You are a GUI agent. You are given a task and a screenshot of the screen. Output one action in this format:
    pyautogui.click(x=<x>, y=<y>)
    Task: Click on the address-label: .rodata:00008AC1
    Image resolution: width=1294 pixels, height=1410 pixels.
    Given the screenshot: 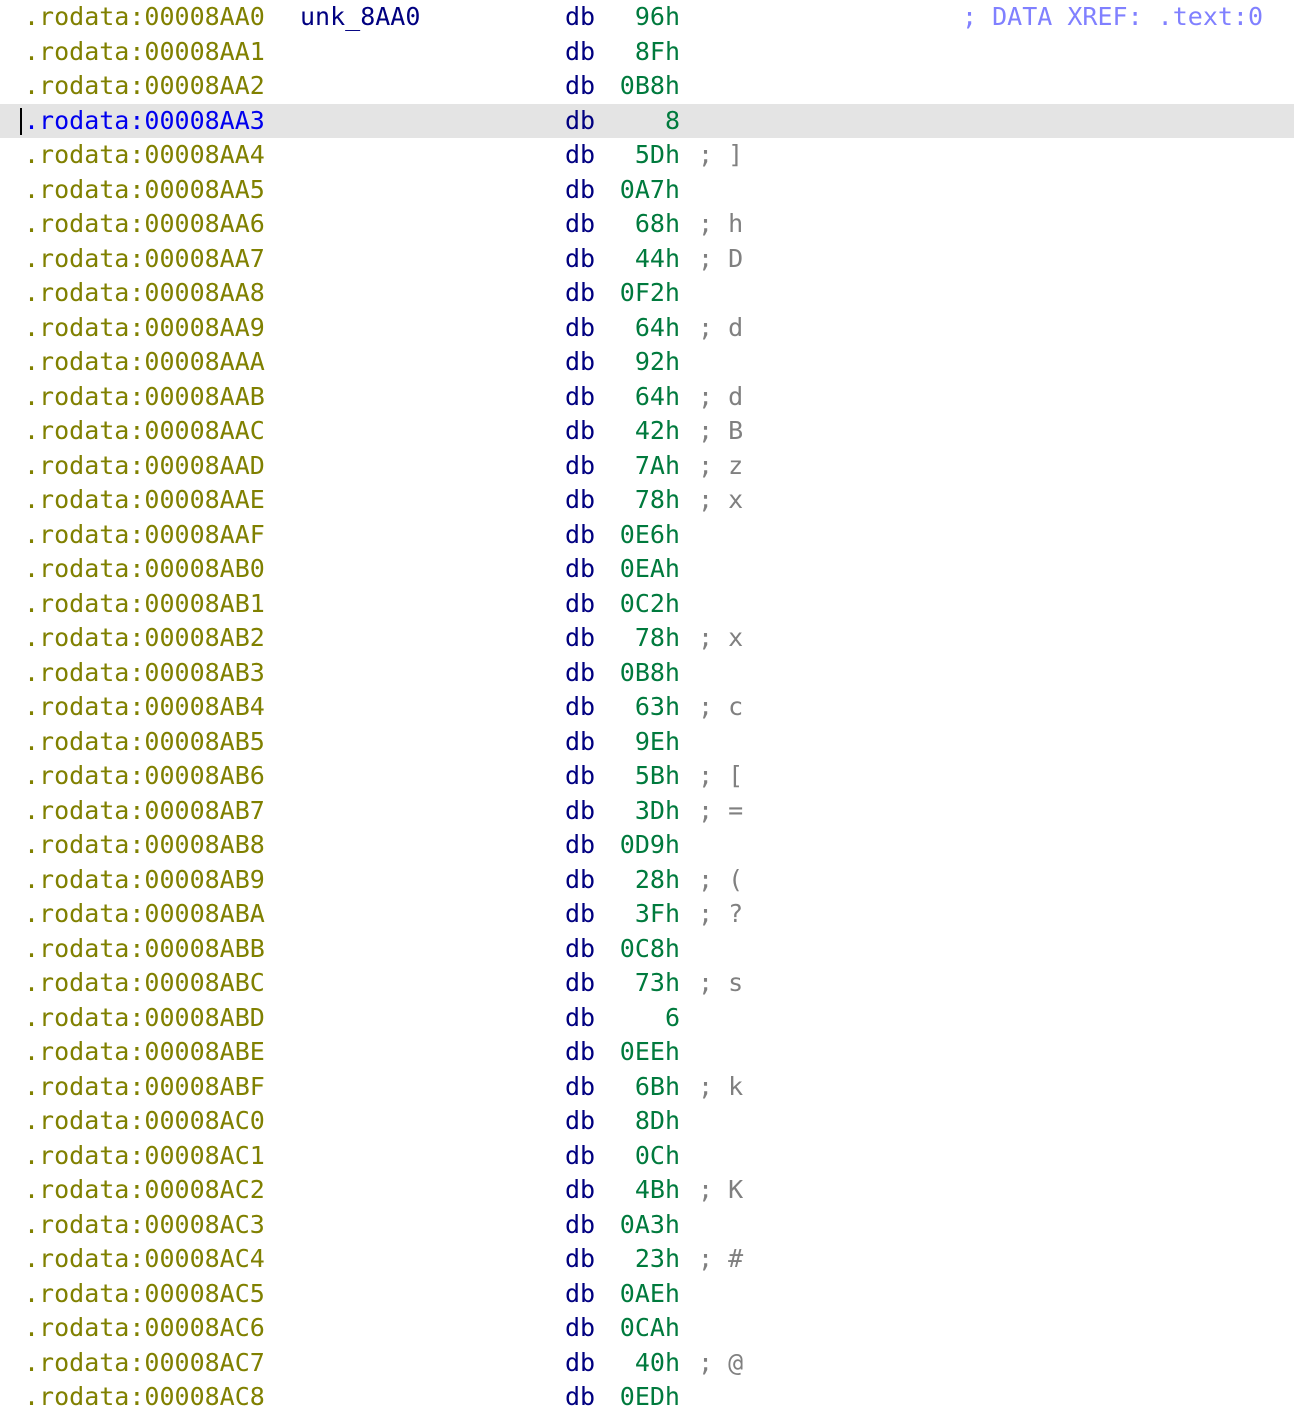 What is the action you would take?
    pyautogui.click(x=144, y=1156)
    